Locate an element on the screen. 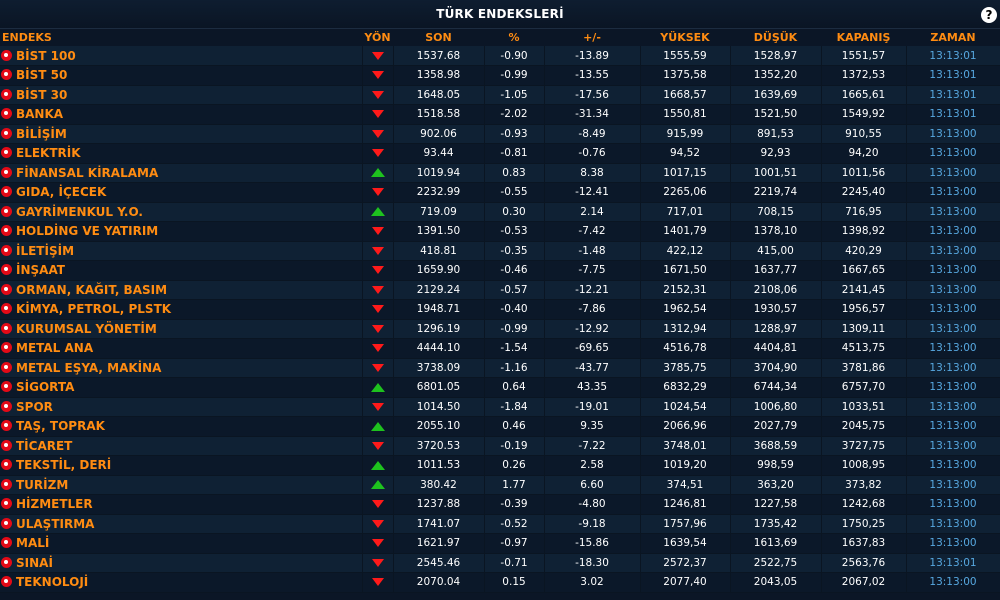 The height and width of the screenshot is (600, 1000). index-name: ORMAN, KAĞIT, BASIM is located at coordinates (91, 290).